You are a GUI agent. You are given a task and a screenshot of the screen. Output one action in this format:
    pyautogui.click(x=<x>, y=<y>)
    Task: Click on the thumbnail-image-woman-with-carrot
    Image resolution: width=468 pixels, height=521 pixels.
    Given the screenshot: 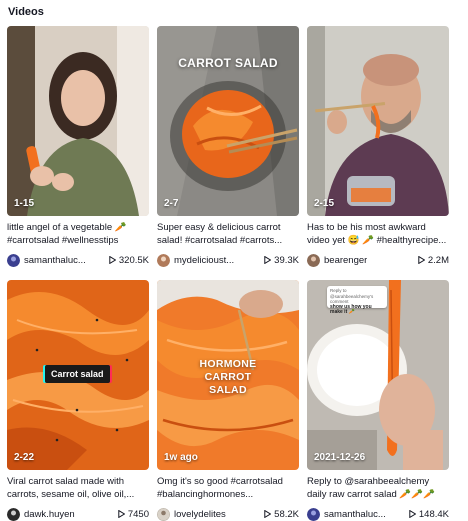 What is the action you would take?
    pyautogui.click(x=78, y=121)
    